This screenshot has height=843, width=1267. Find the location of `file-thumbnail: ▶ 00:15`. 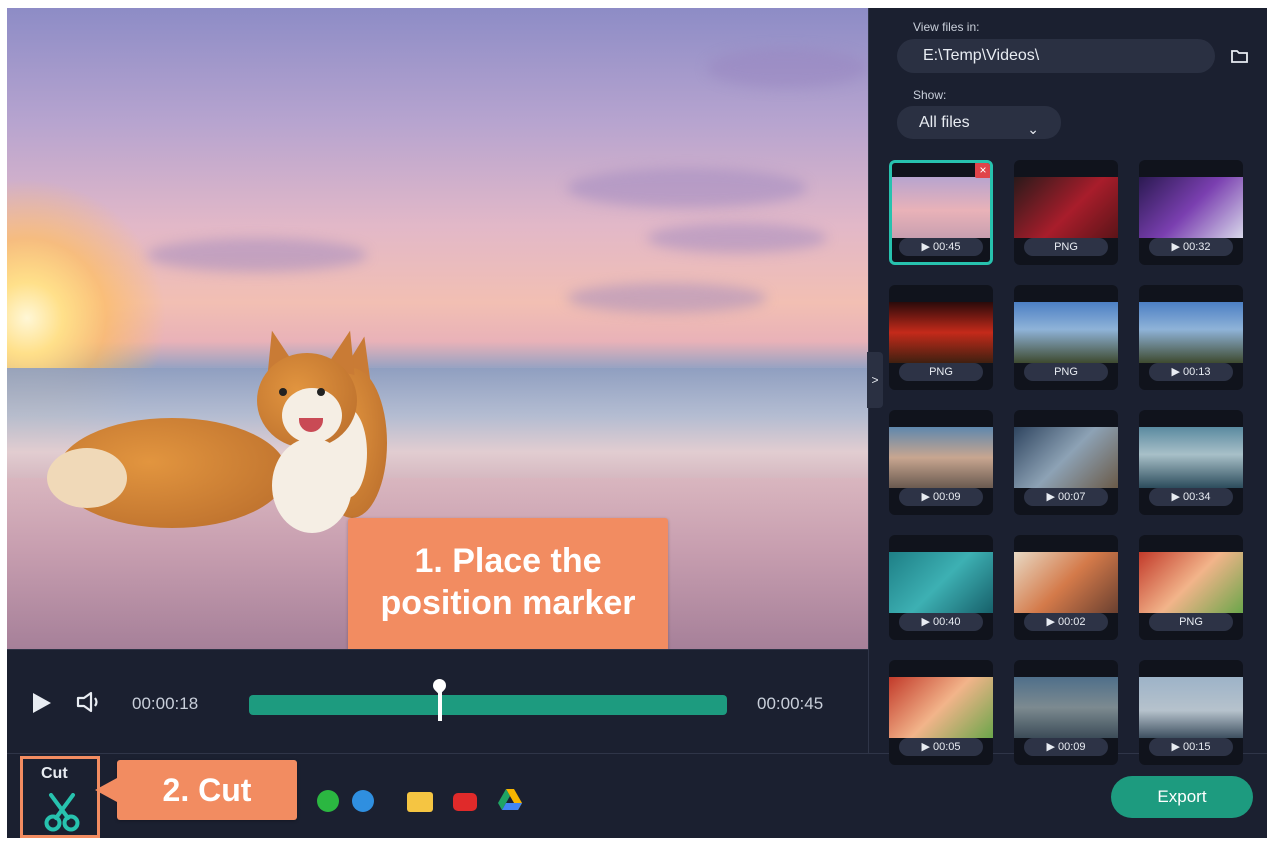

file-thumbnail: ▶ 00:15 is located at coordinates (1191, 712).